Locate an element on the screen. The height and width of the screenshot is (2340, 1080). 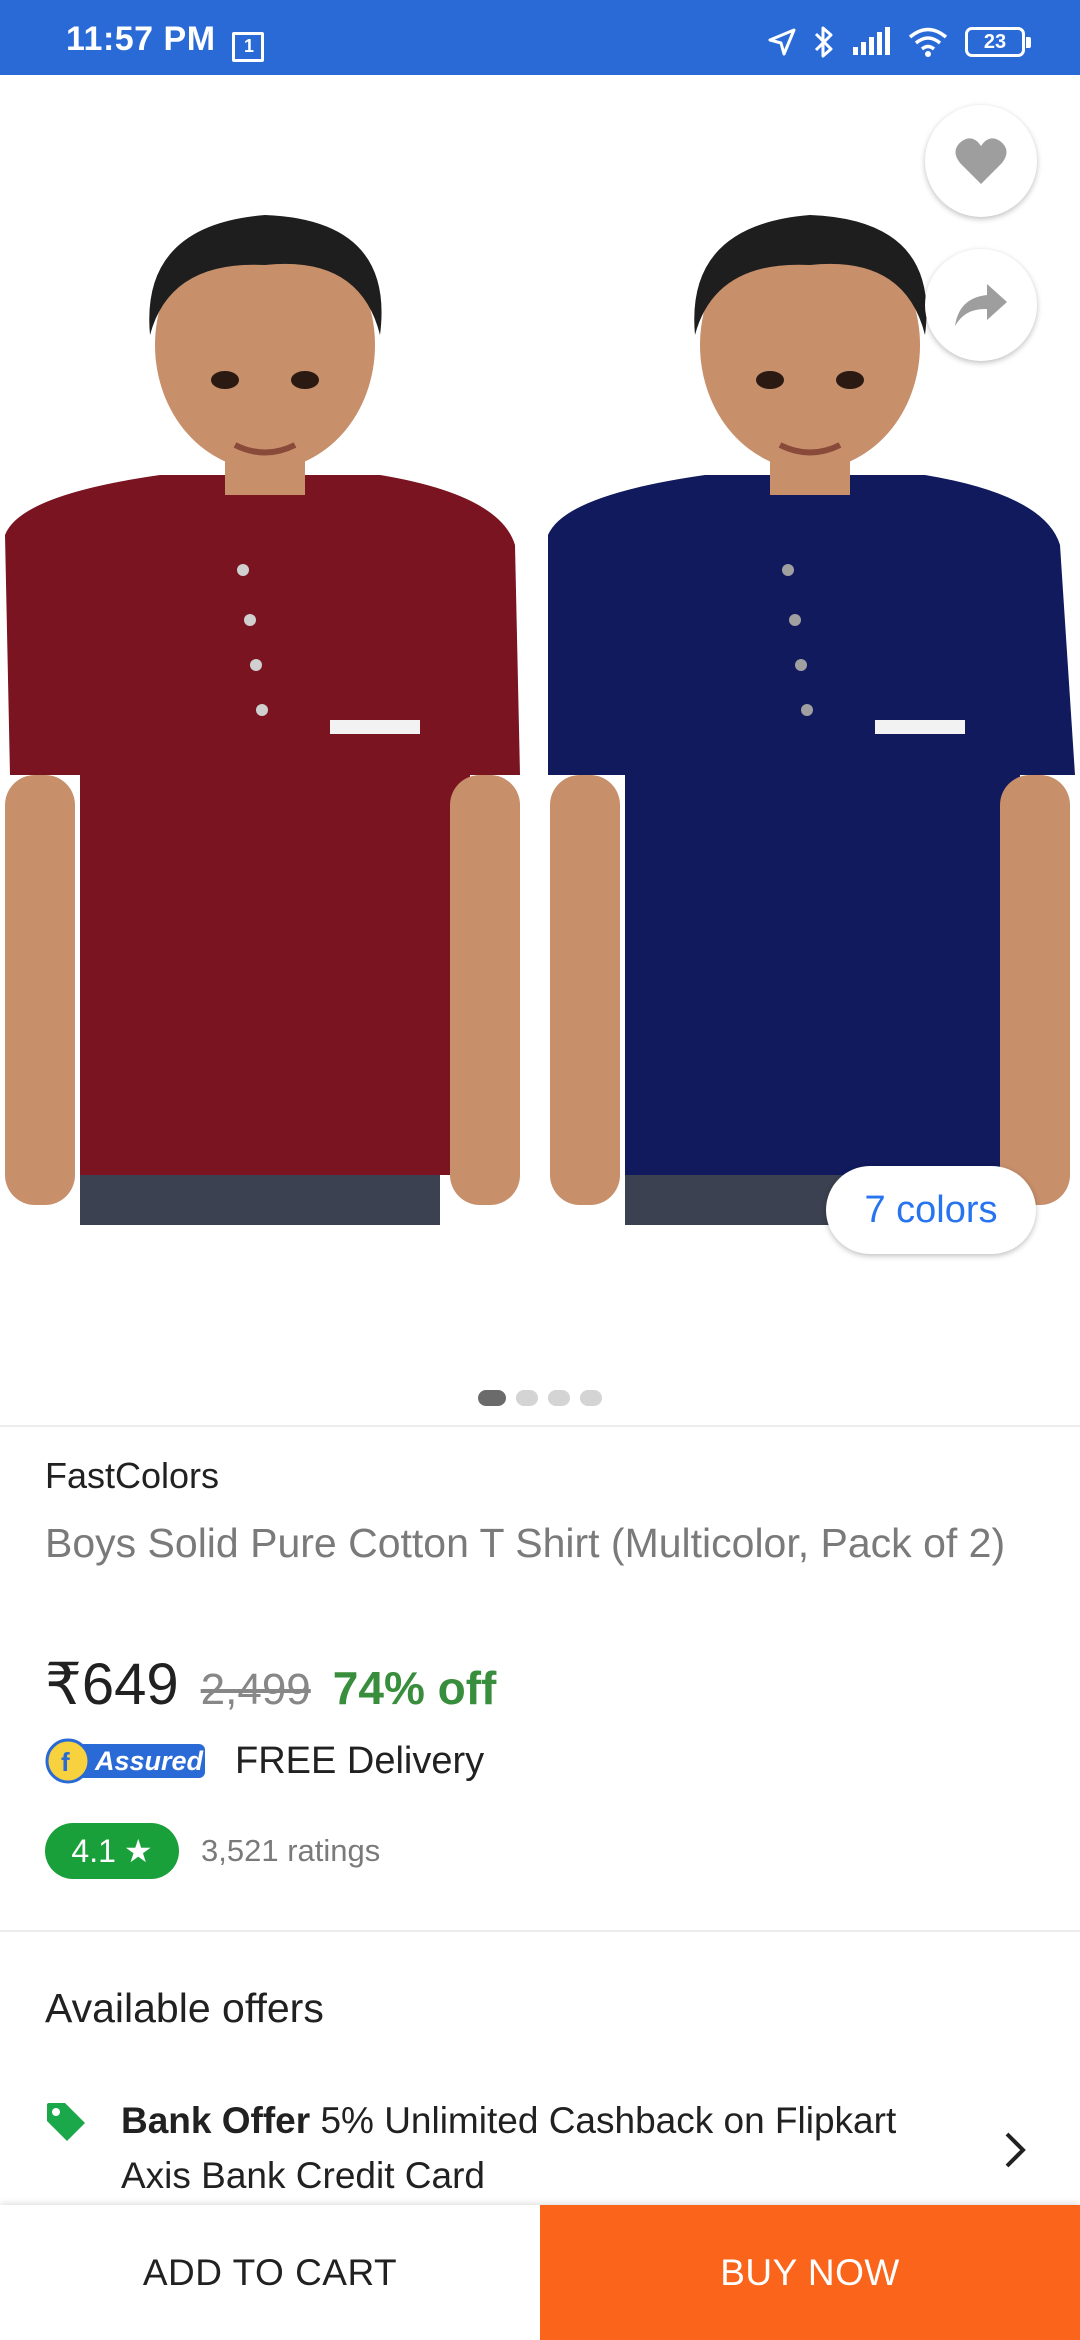
rating-row: 4.1 ★ 3,521 ratings is located at coordinates (212, 1851).